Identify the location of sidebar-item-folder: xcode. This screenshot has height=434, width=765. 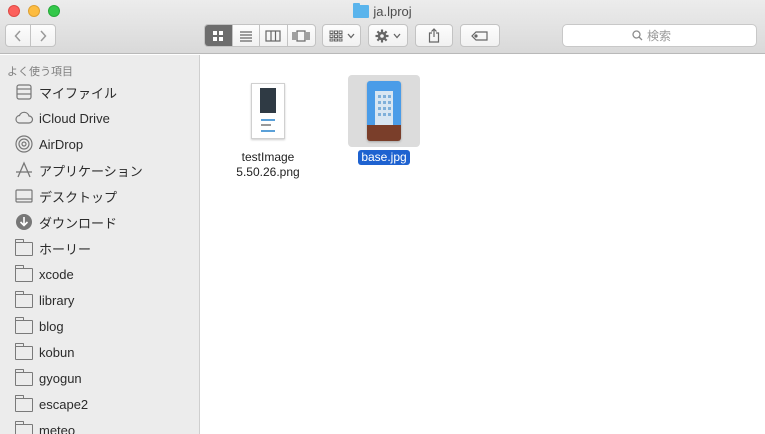
(99, 274).